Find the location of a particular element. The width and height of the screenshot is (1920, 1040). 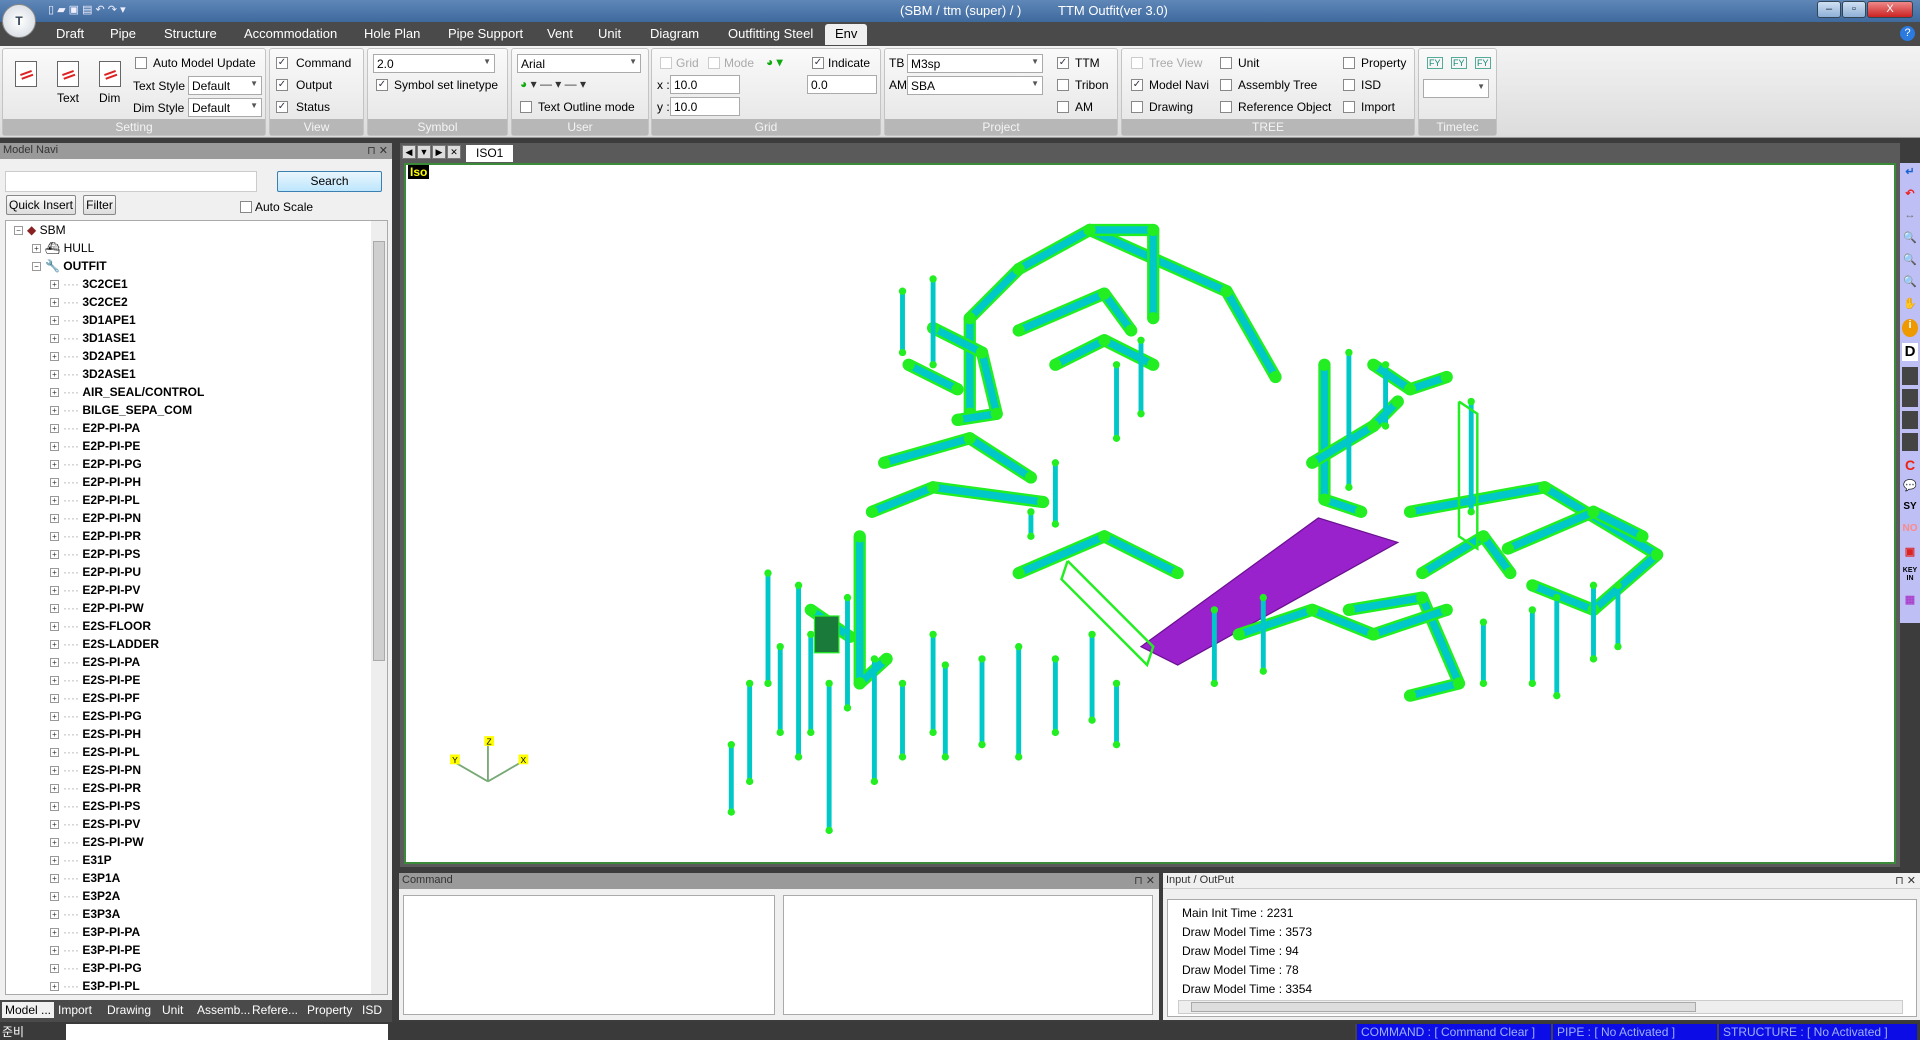

reference-object-checkbox is located at coordinates (1226, 107).